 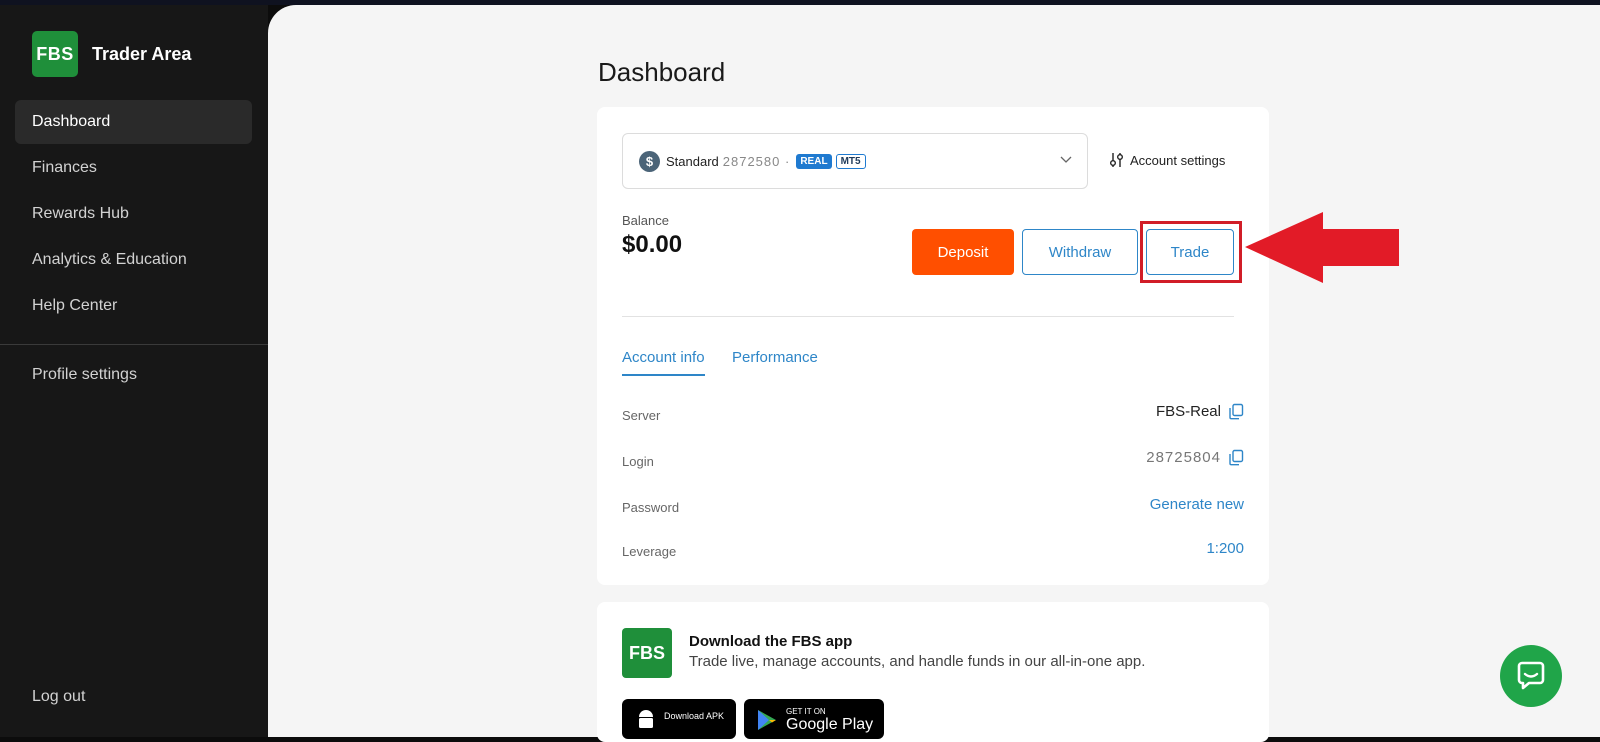 I want to click on chat-icon, so click(x=1531, y=675).